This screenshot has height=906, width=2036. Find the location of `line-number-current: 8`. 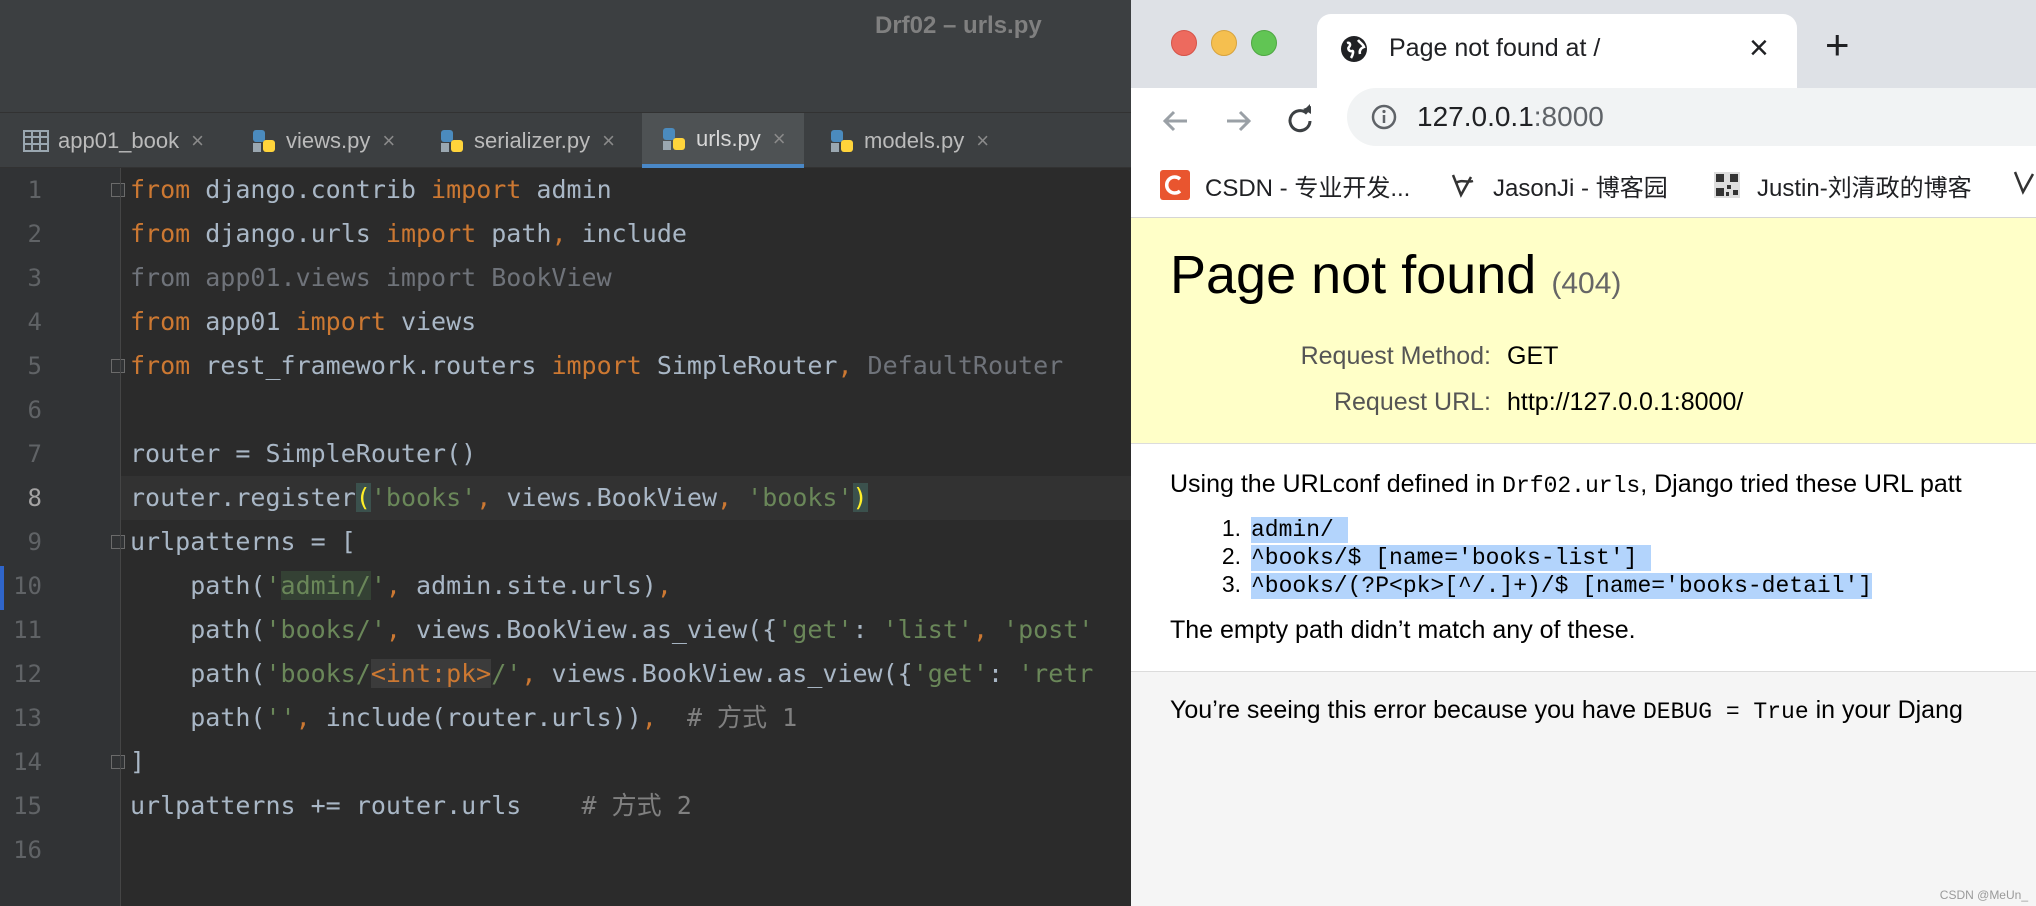

line-number-current: 8 is located at coordinates (34, 498).